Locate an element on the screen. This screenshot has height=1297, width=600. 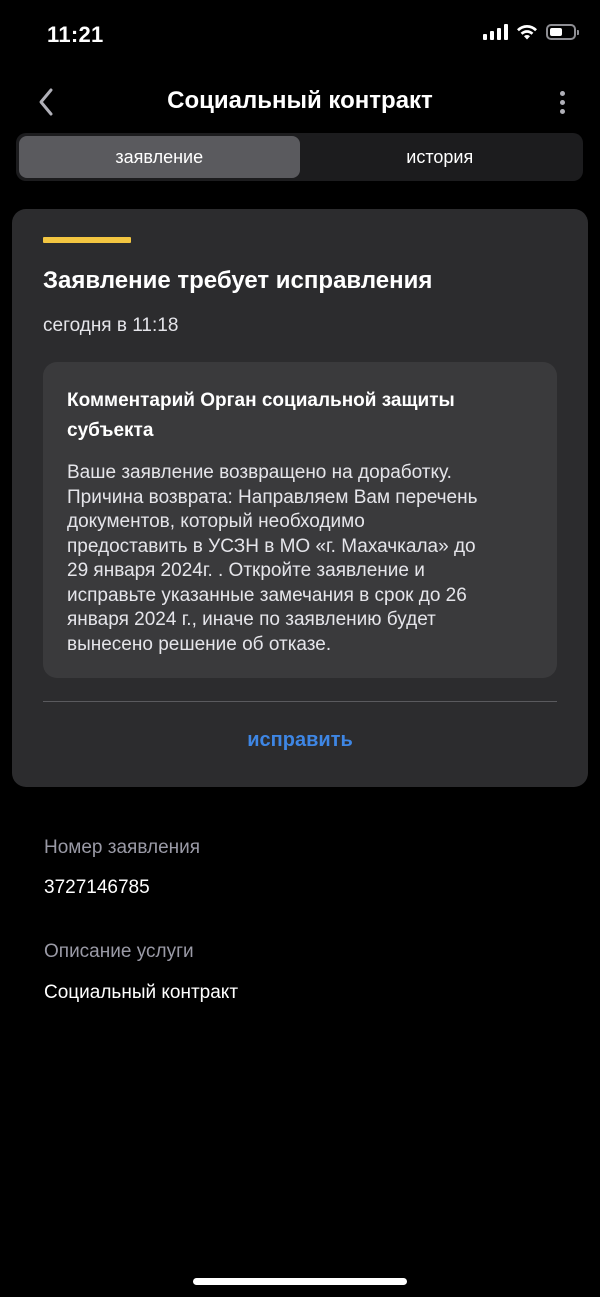
more-options-button is located at coordinates (562, 102).